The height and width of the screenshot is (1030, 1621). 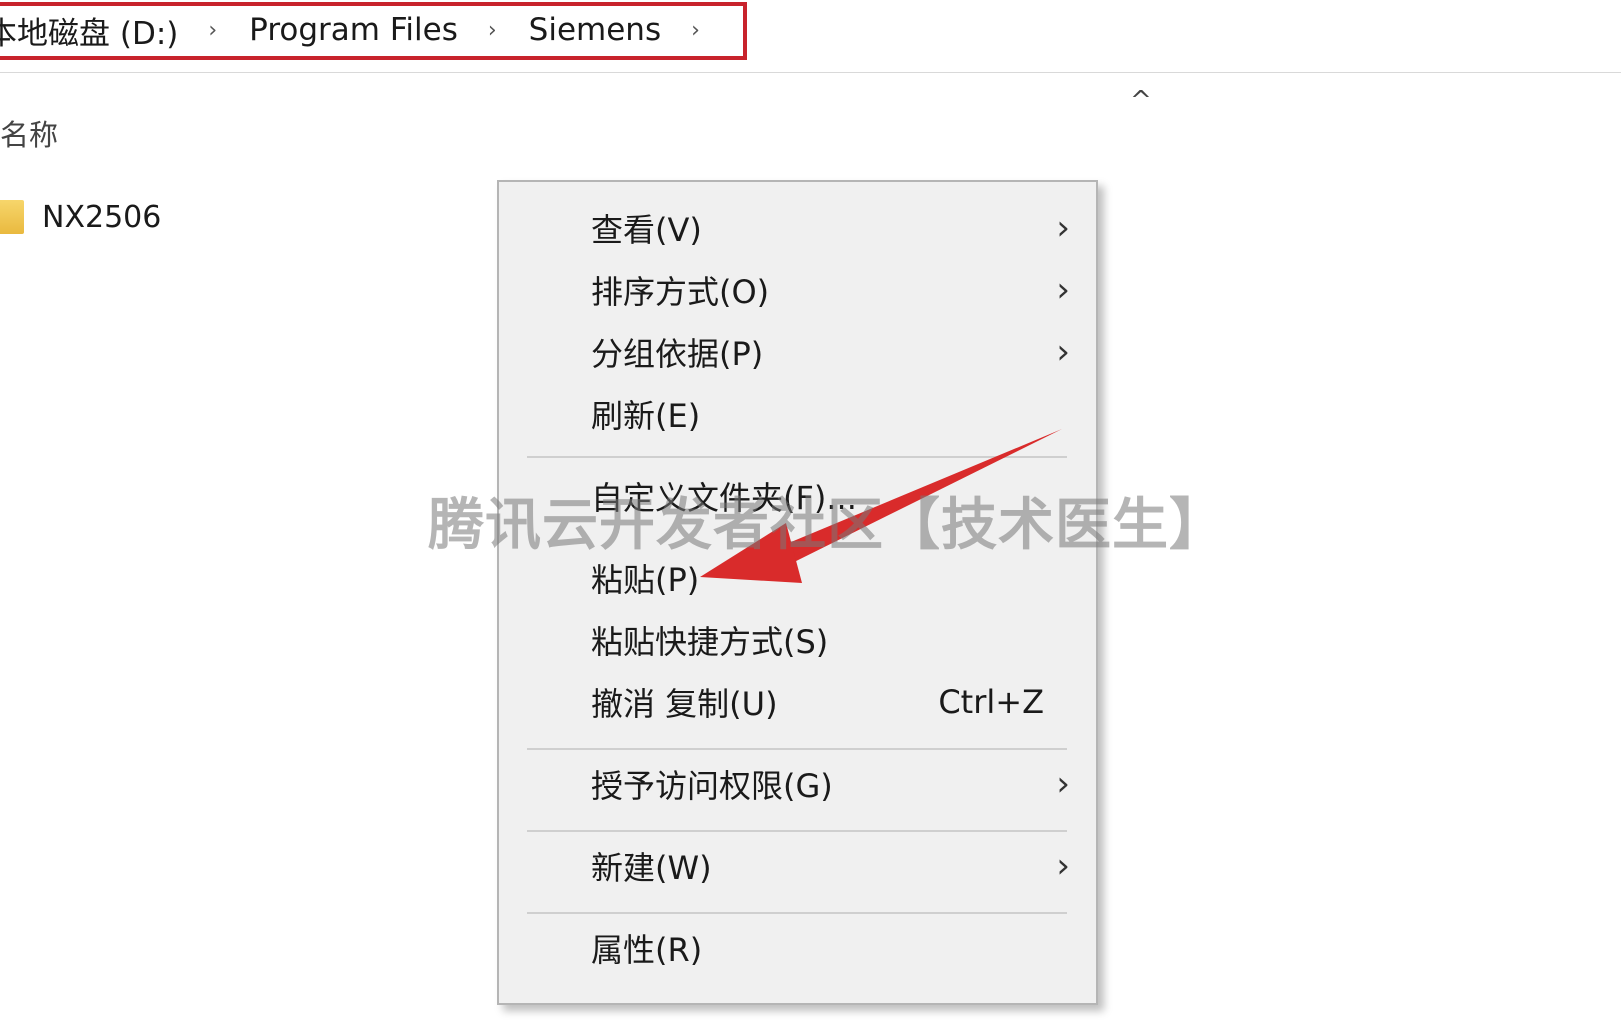 What do you see at coordinates (677, 354) in the screenshot?
I see `menu-item-label: 分组依据(P)` at bounding box center [677, 354].